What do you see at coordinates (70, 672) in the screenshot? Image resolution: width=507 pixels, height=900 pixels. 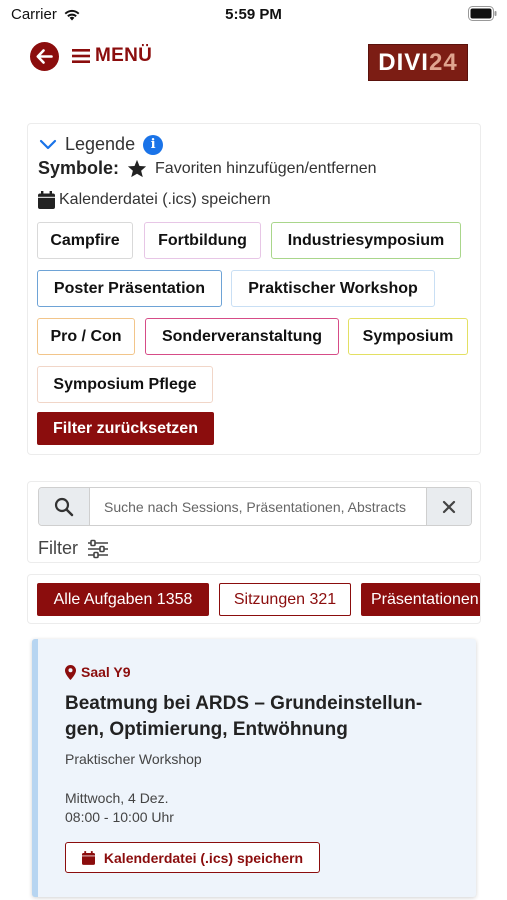 I see `map-marker-icon` at bounding box center [70, 672].